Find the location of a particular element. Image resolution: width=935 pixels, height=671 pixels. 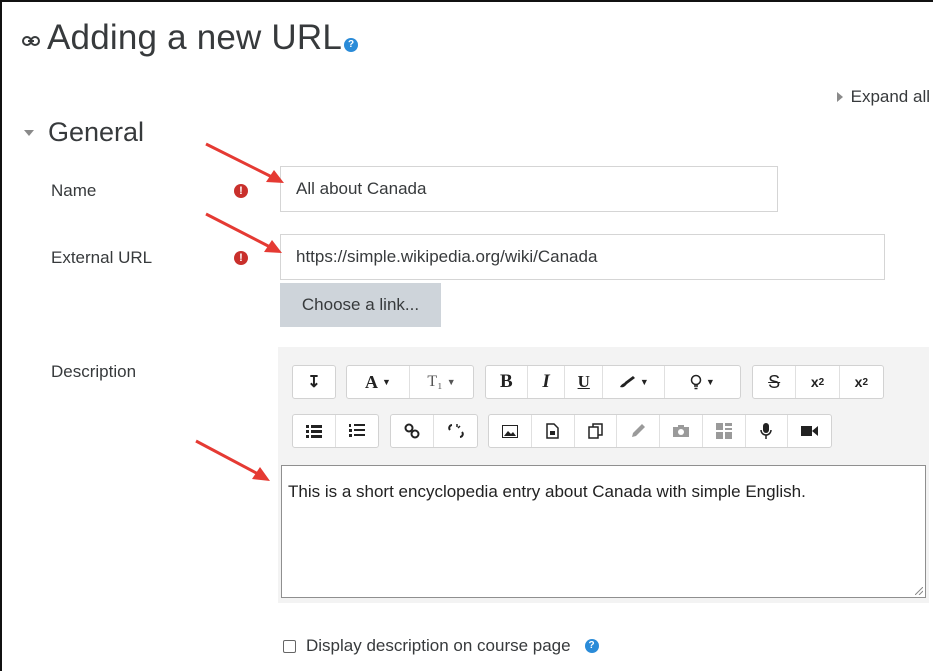

toolbar-group-script: S x2 x2 is located at coordinates (818, 382).